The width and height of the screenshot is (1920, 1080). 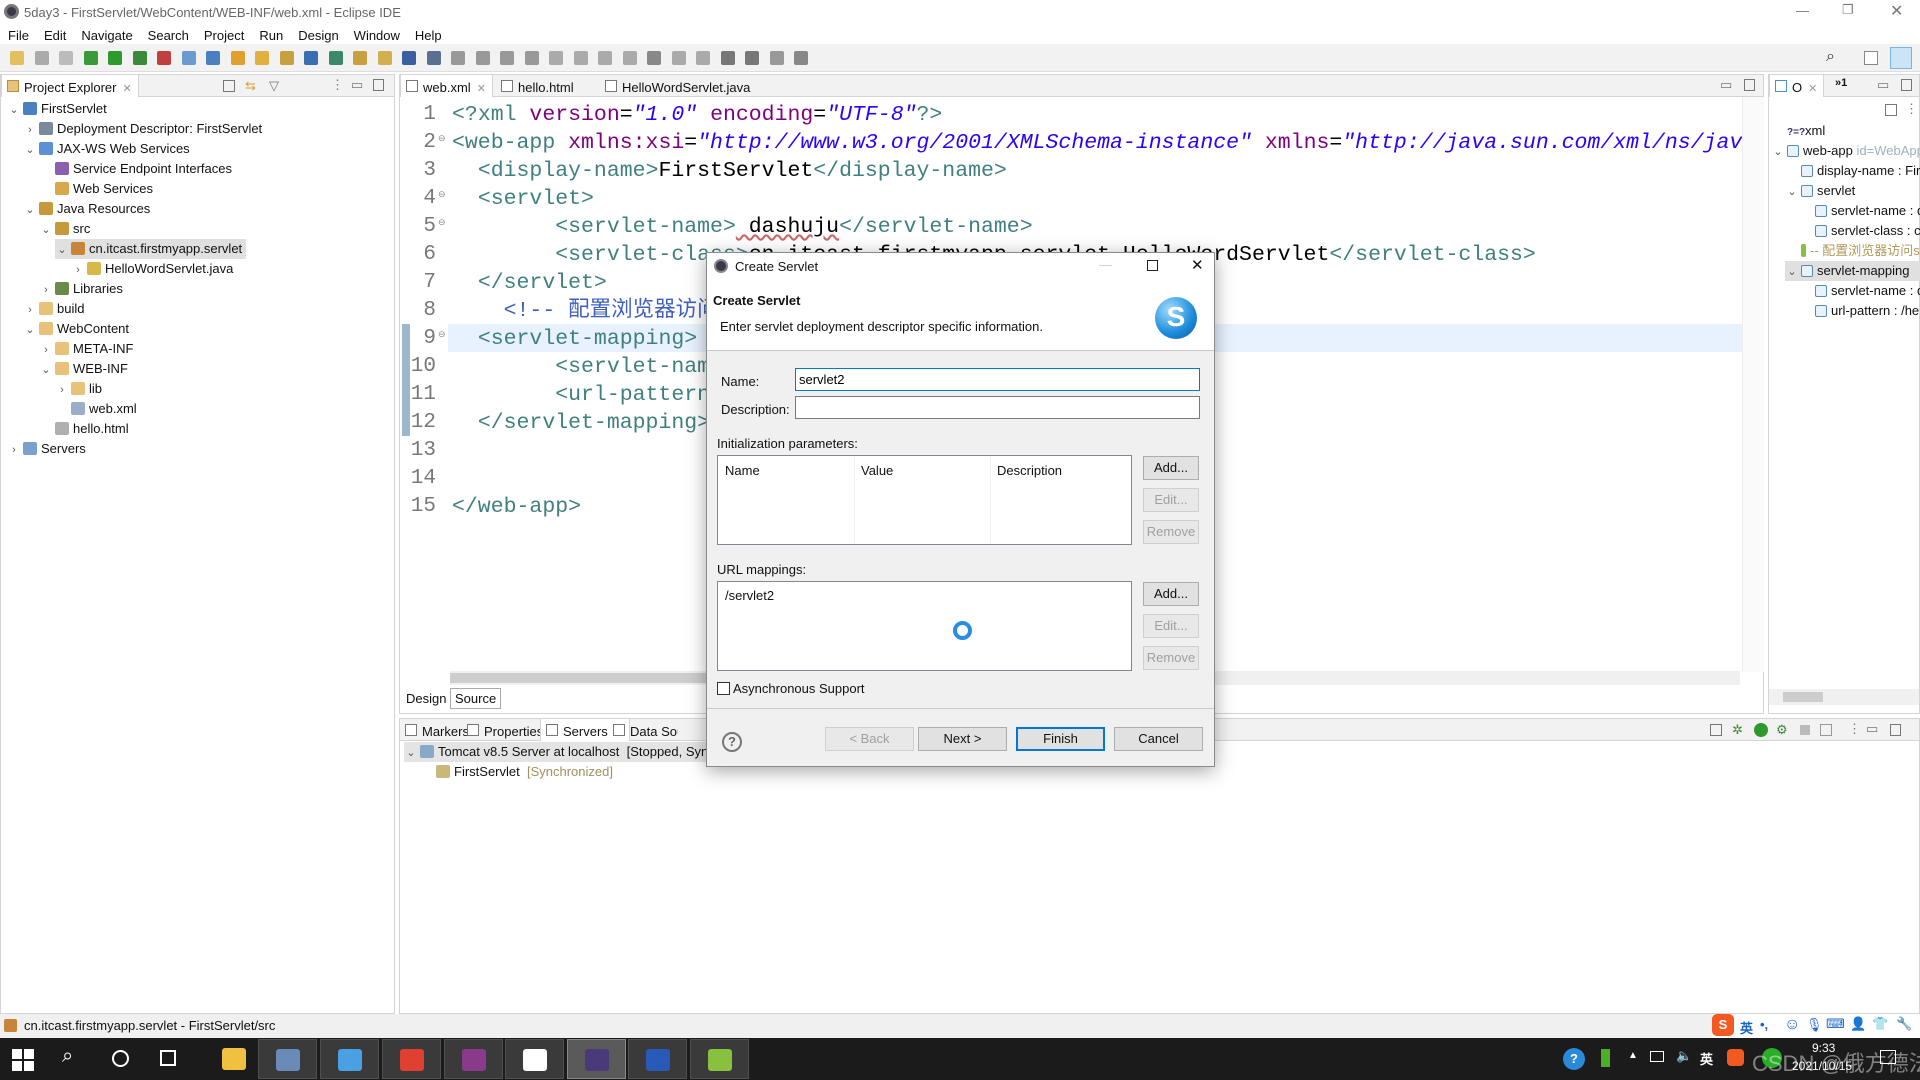 What do you see at coordinates (1746, 1027) in the screenshot?
I see `ime-mode: 英` at bounding box center [1746, 1027].